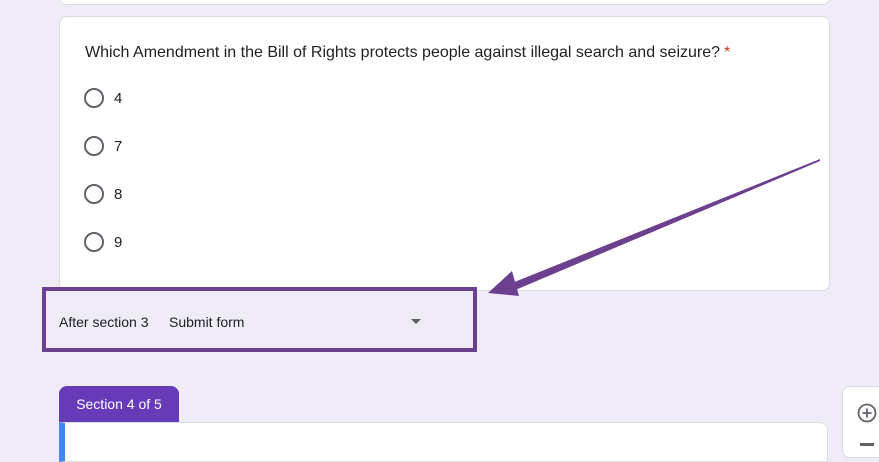 The height and width of the screenshot is (462, 879). I want to click on previous-question-card, so click(444, 2).